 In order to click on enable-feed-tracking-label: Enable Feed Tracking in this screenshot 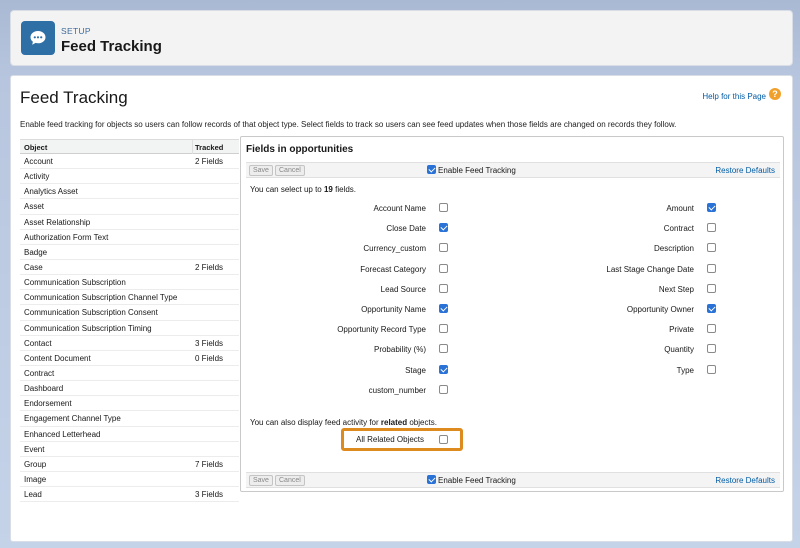, I will do `click(477, 170)`.